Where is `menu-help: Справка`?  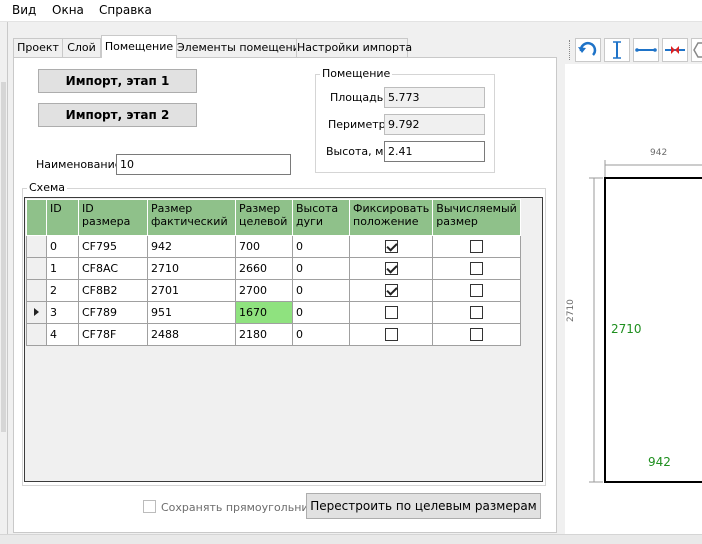
menu-help: Справка is located at coordinates (125, 10).